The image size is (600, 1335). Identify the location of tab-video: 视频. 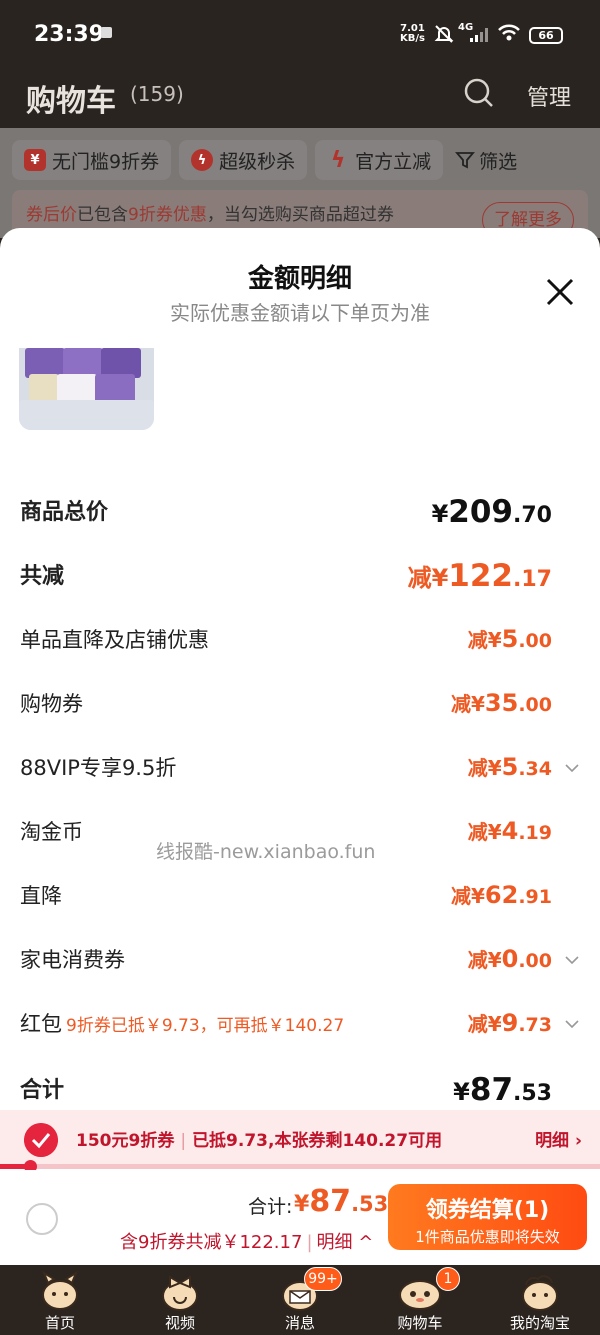
(180, 1300).